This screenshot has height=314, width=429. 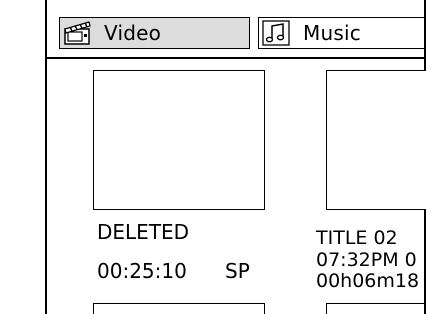 I want to click on video-item-title: DELETED, so click(x=143, y=232).